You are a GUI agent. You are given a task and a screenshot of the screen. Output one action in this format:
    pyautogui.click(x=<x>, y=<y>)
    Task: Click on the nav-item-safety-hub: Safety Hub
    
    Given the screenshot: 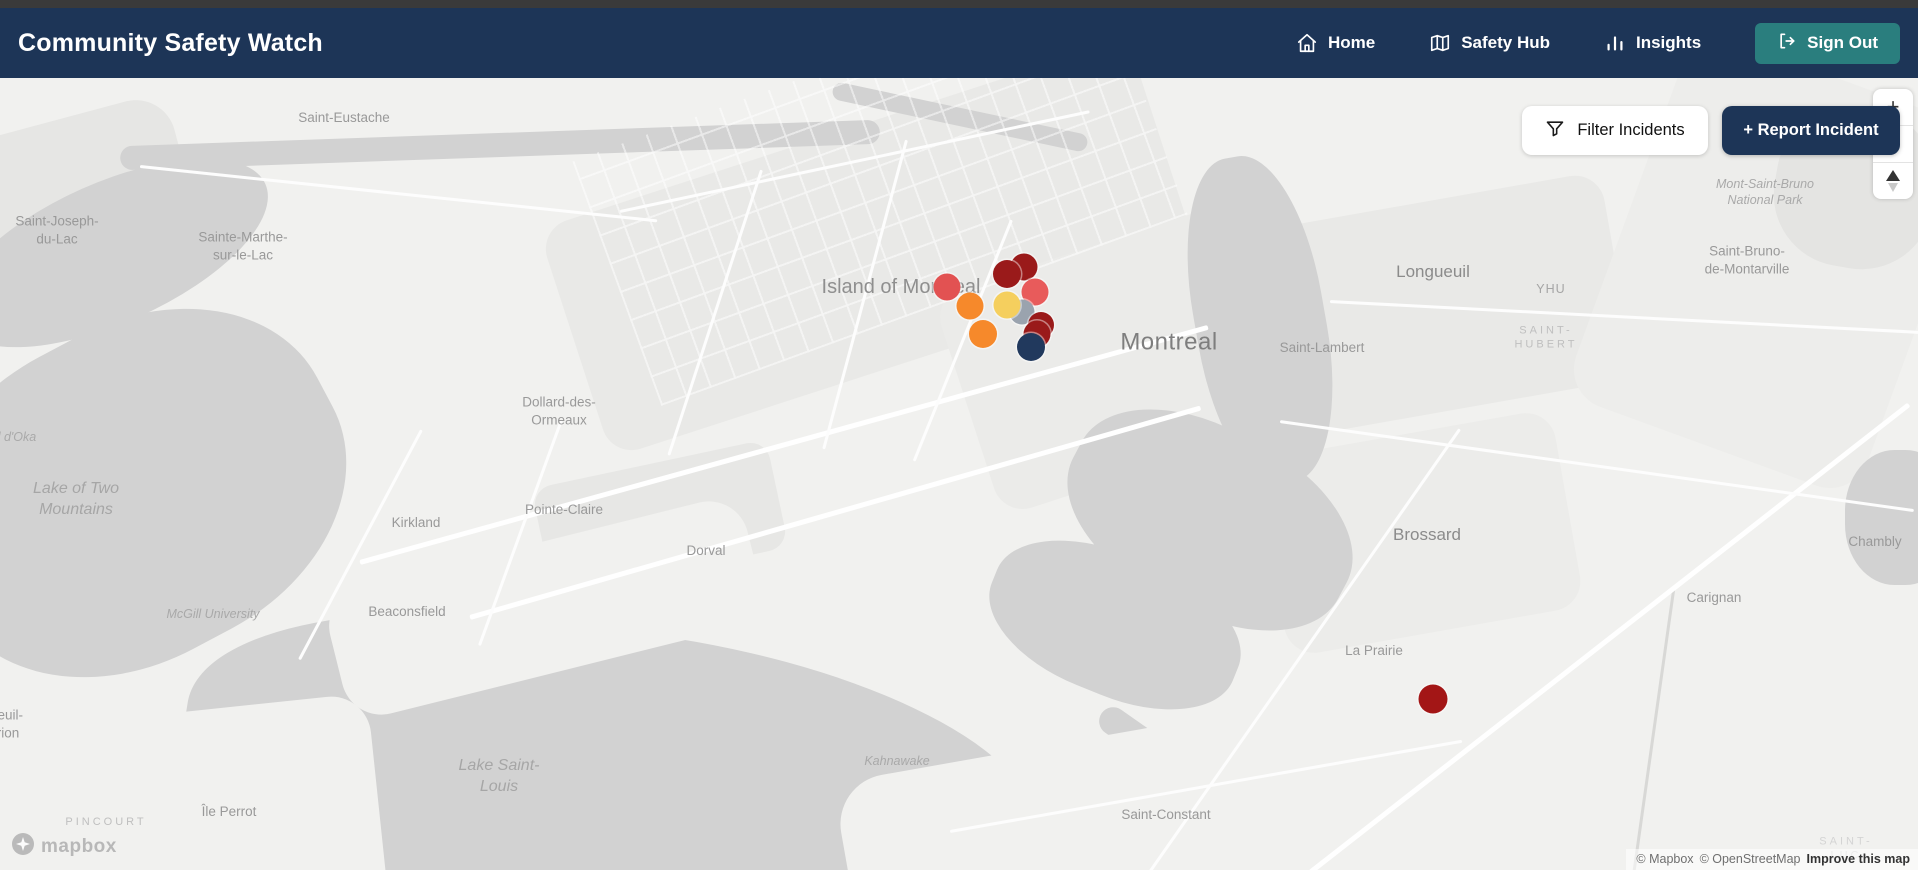 What is the action you would take?
    pyautogui.click(x=1489, y=43)
    